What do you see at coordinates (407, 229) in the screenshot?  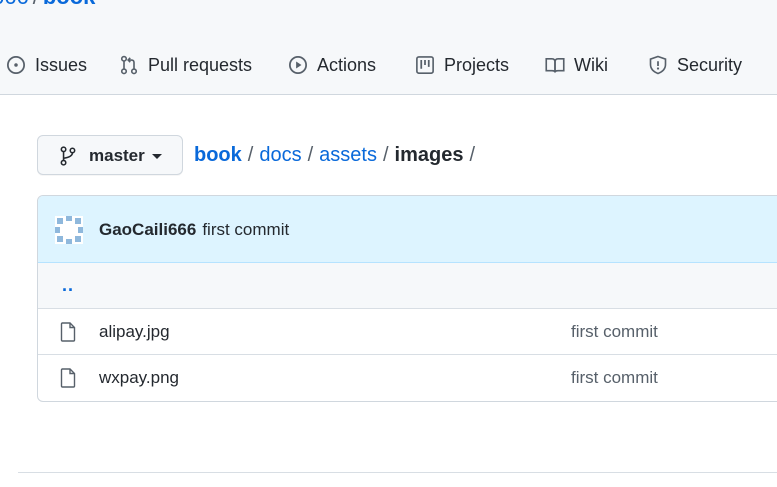 I see `latest-commit-bar: GaoCaili666 first commit` at bounding box center [407, 229].